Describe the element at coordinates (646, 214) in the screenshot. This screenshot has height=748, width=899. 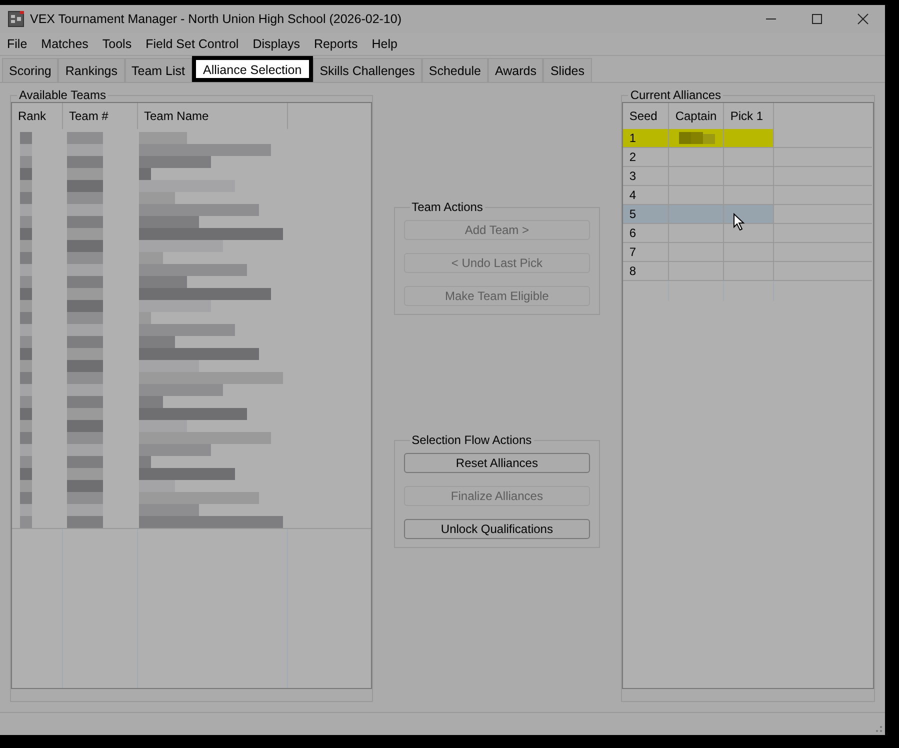
I see `table-cell: 5` at that location.